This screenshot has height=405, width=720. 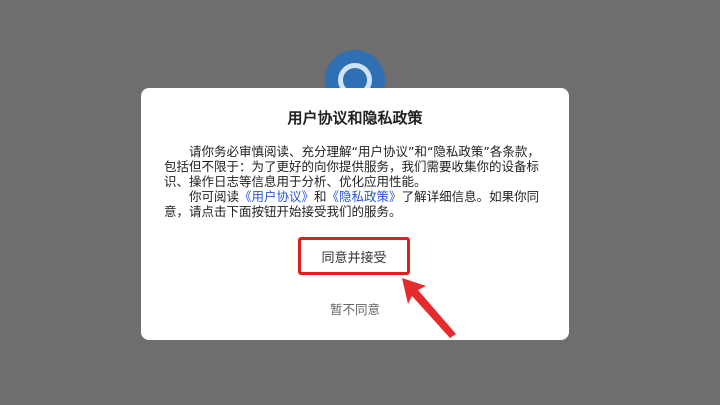 What do you see at coordinates (429, 308) in the screenshot?
I see `red-arrow-icon` at bounding box center [429, 308].